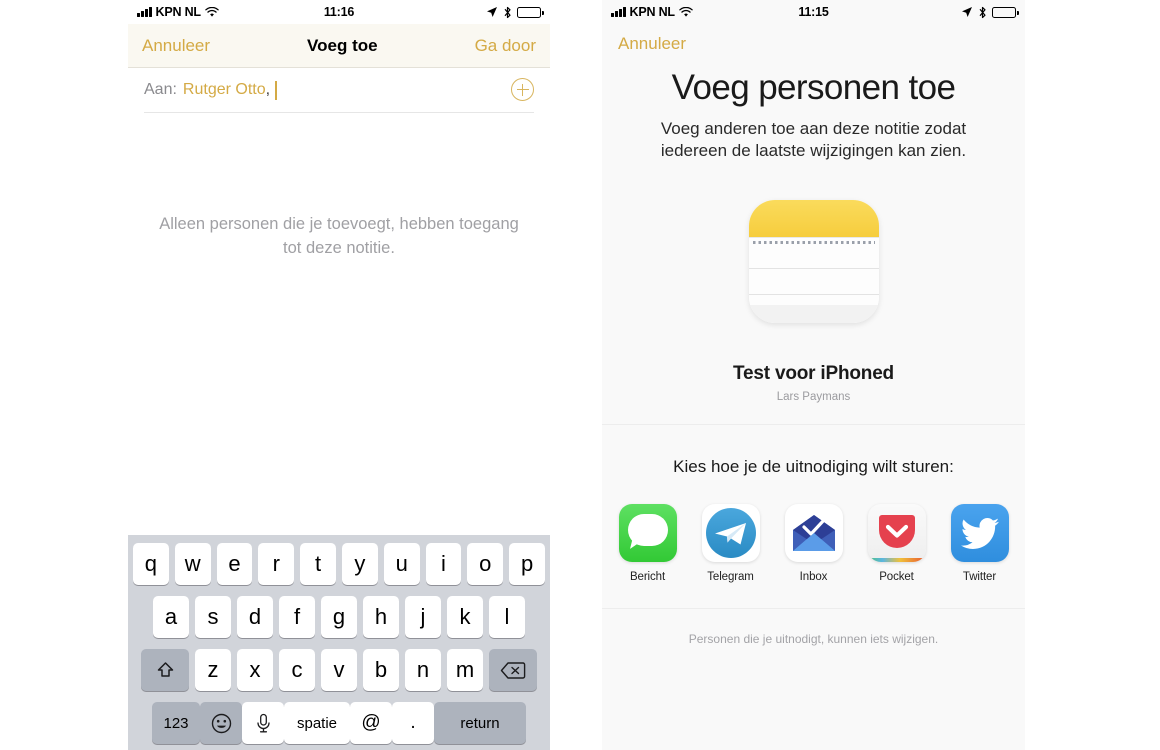  I want to click on key-j: j, so click(423, 617).